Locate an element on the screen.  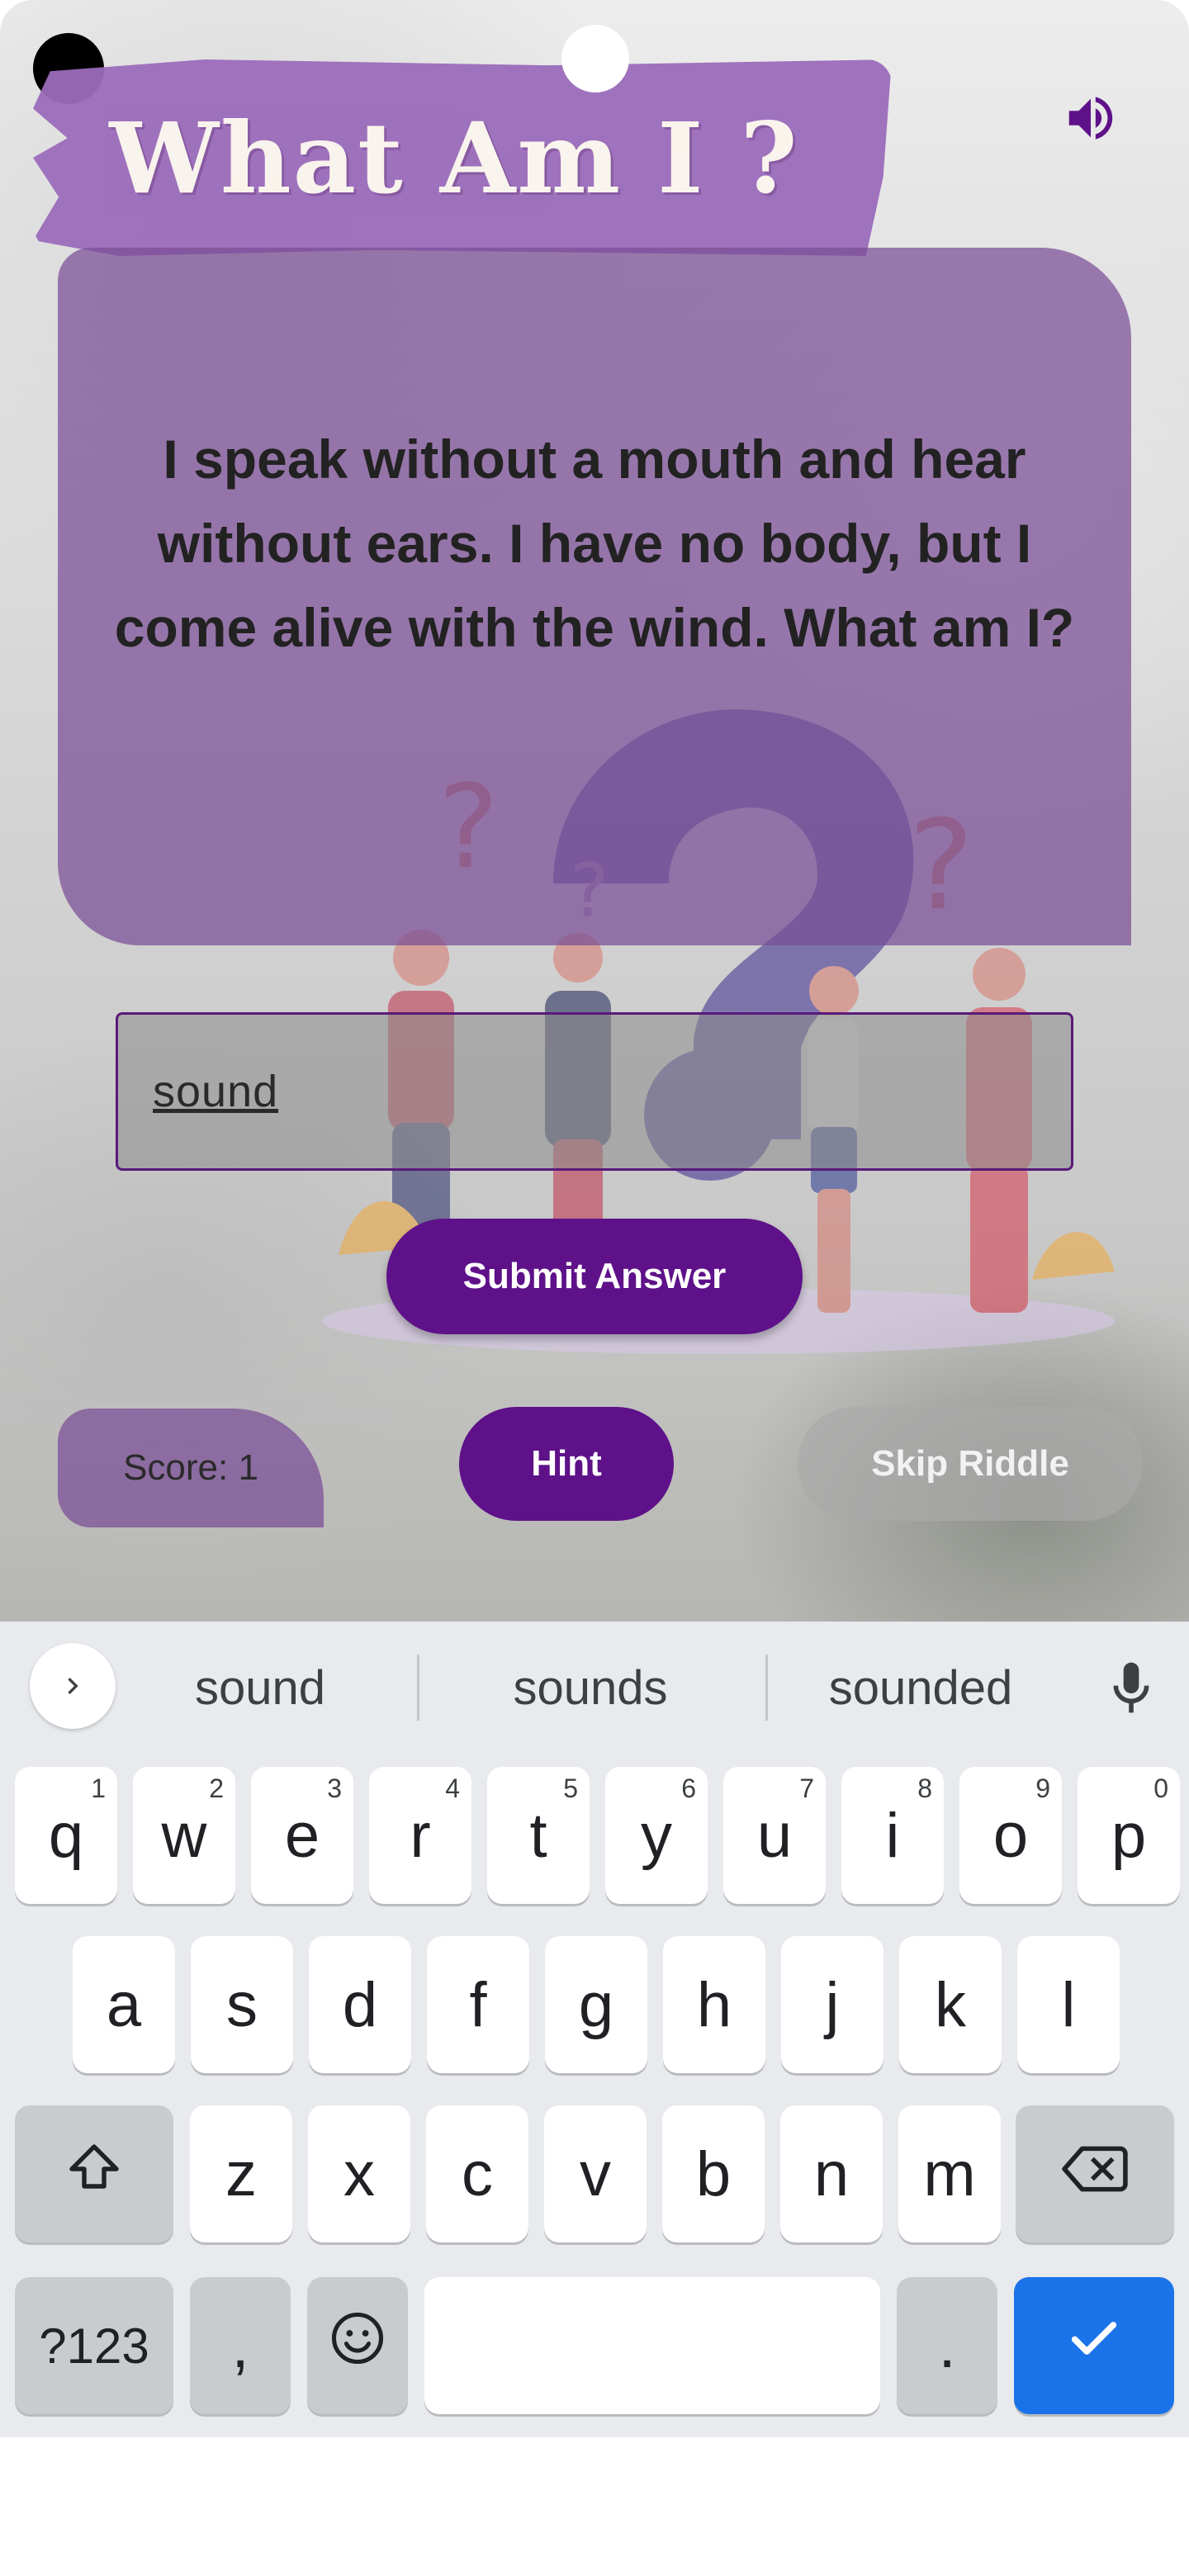
key-t-label: t is located at coordinates (538, 1835).